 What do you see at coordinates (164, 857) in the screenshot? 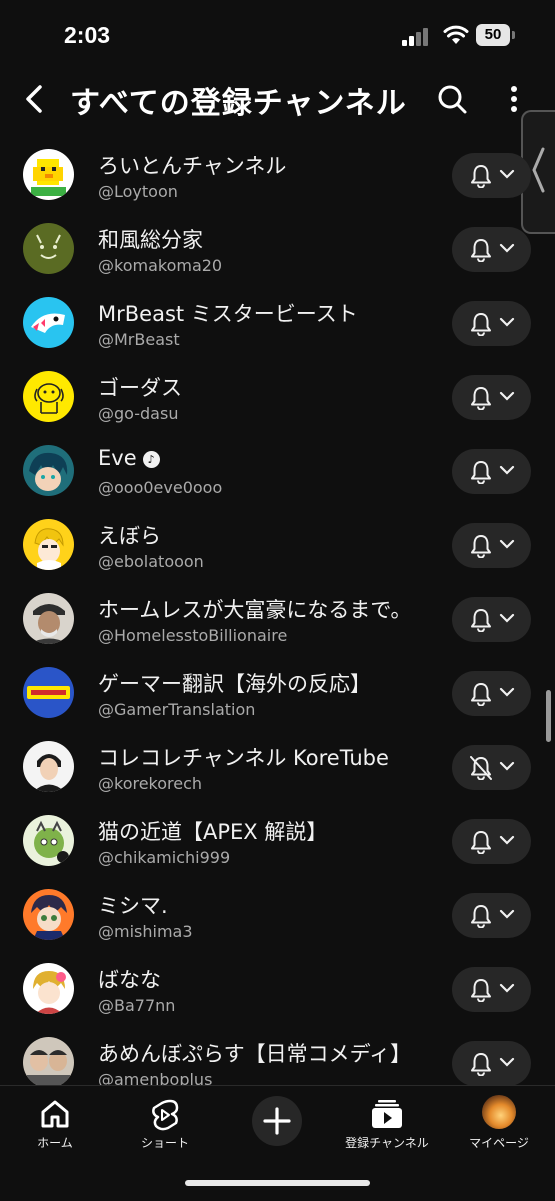
I see `channel-handle: @chikamichi999` at bounding box center [164, 857].